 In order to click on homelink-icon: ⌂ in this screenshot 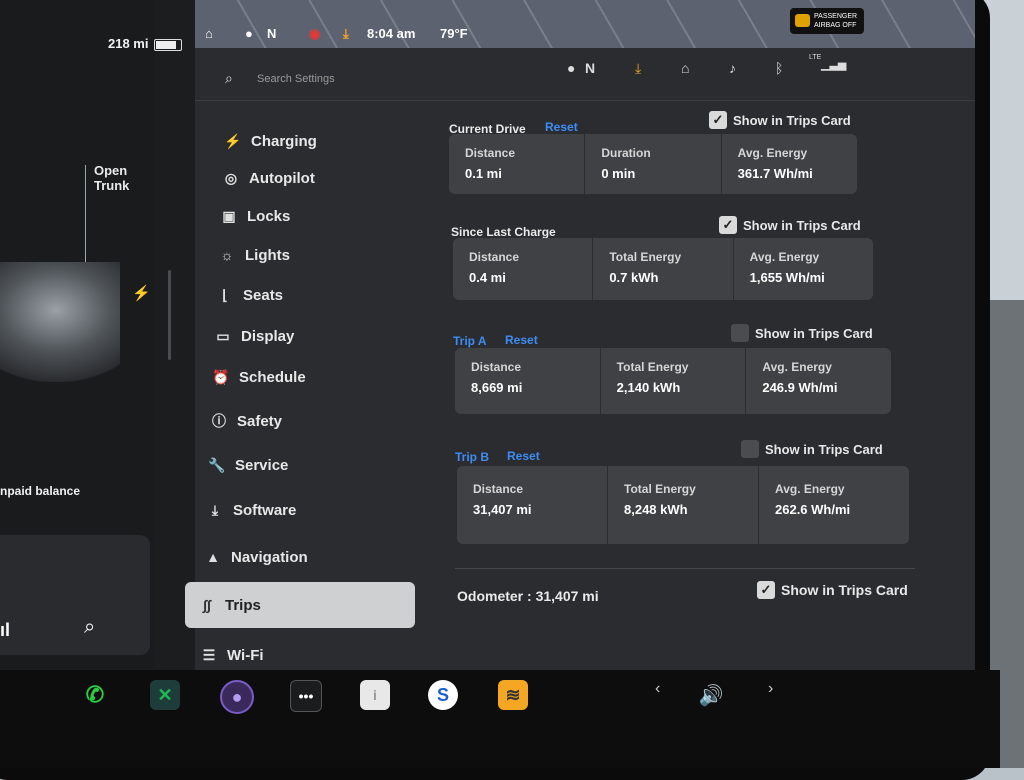, I will do `click(685, 68)`.